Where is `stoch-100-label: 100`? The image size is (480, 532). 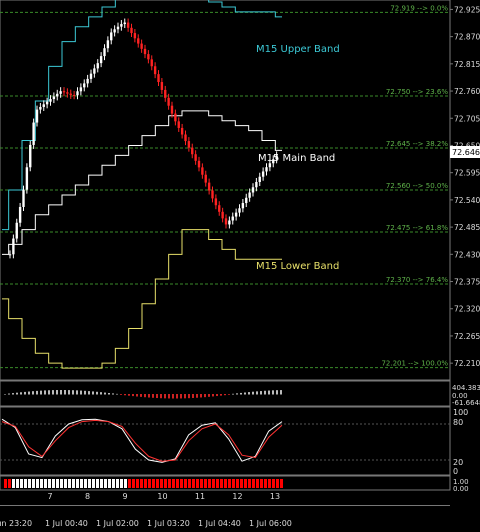 stoch-100-label: 100 is located at coordinates (460, 412).